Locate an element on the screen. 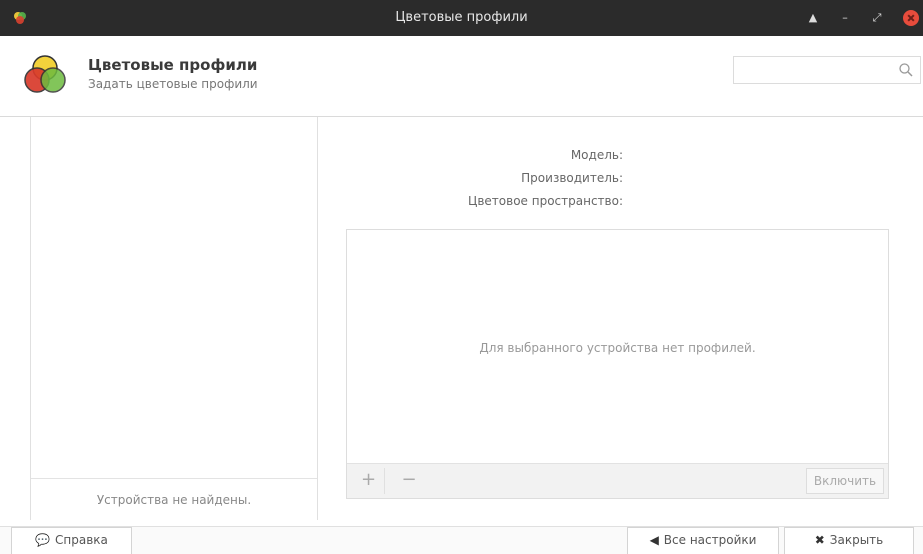 The image size is (923, 554). no-profiles-text: Для выбранного устройства нет профилей. is located at coordinates (617, 348).